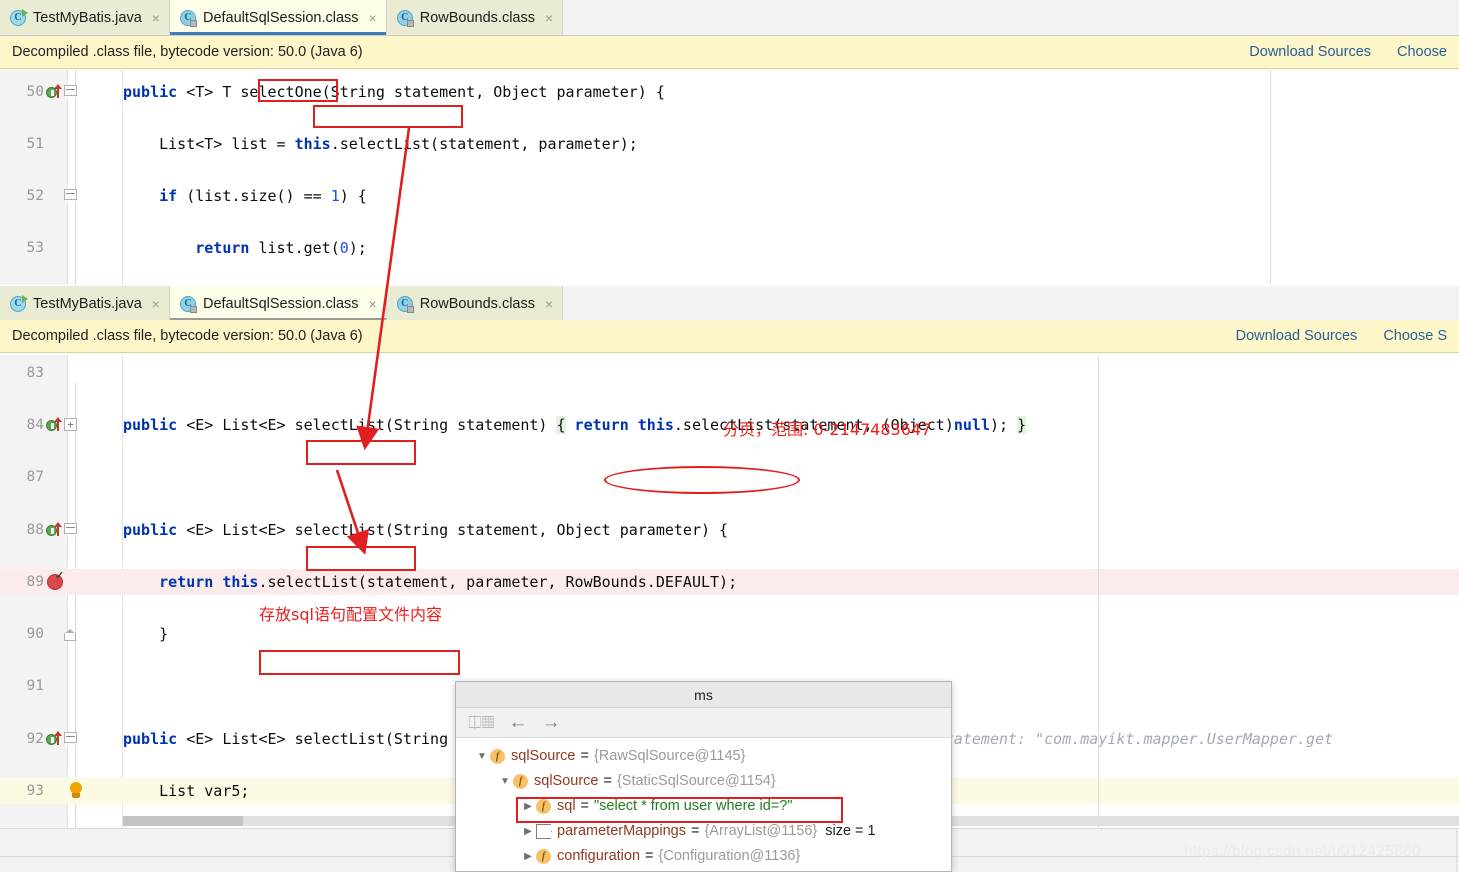 This screenshot has height=872, width=1459. I want to click on field-name: sqlSource, so click(566, 781).